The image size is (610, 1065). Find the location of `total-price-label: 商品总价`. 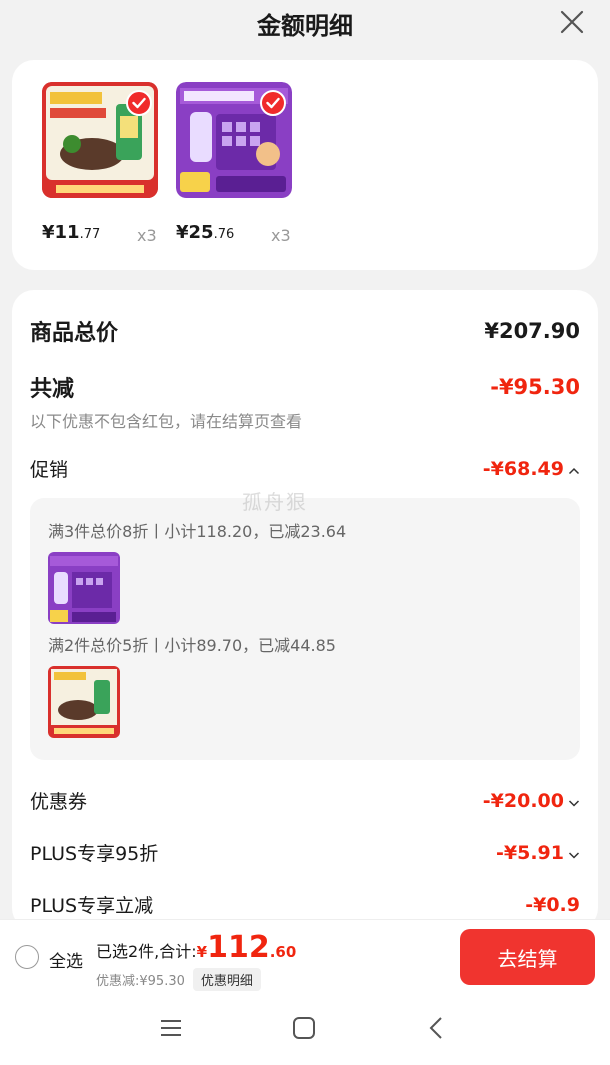

total-price-label: 商品总价 is located at coordinates (74, 333).